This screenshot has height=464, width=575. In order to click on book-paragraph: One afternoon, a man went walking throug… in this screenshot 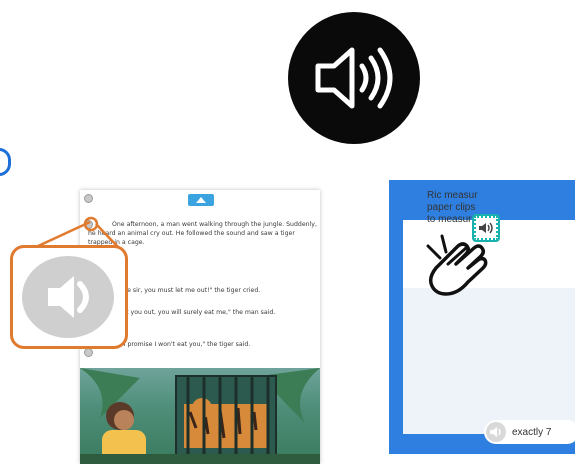, I will do `click(202, 233)`.